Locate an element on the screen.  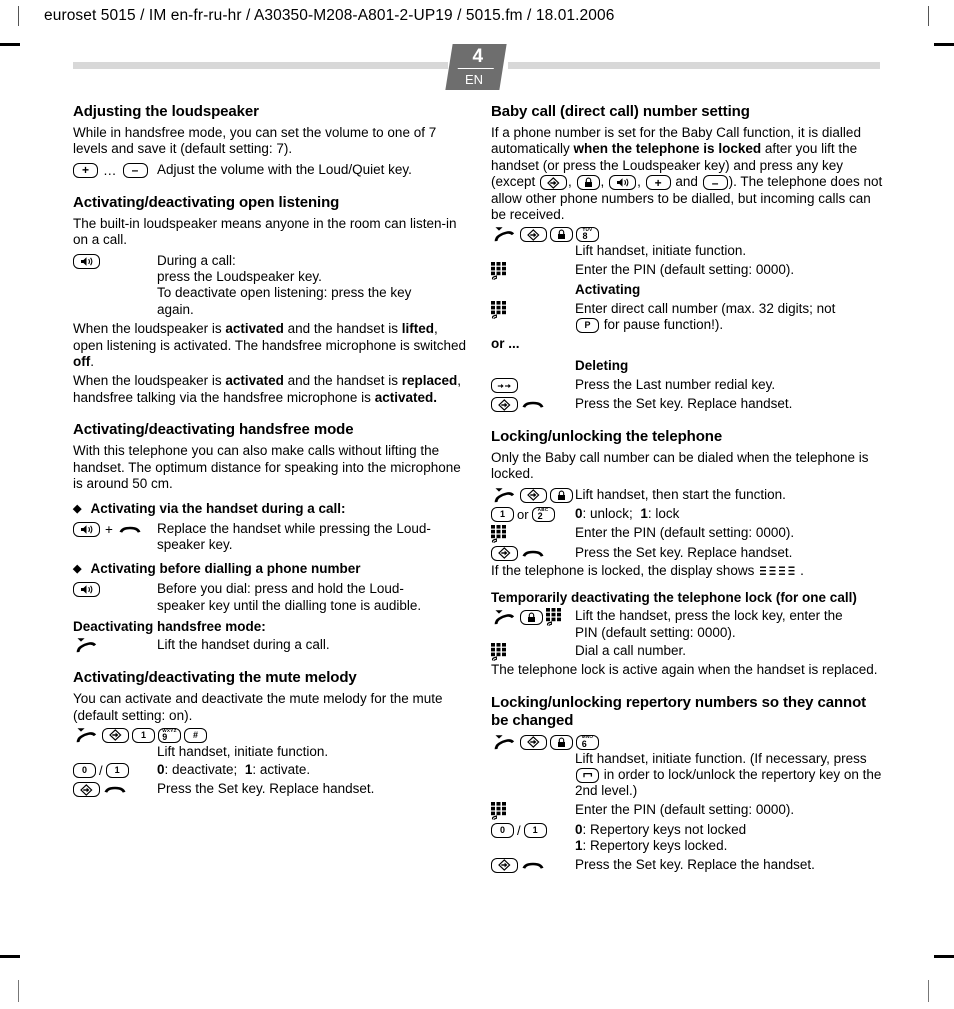
step-text: Press the Set key. Replace the handset. is located at coordinates (695, 864).